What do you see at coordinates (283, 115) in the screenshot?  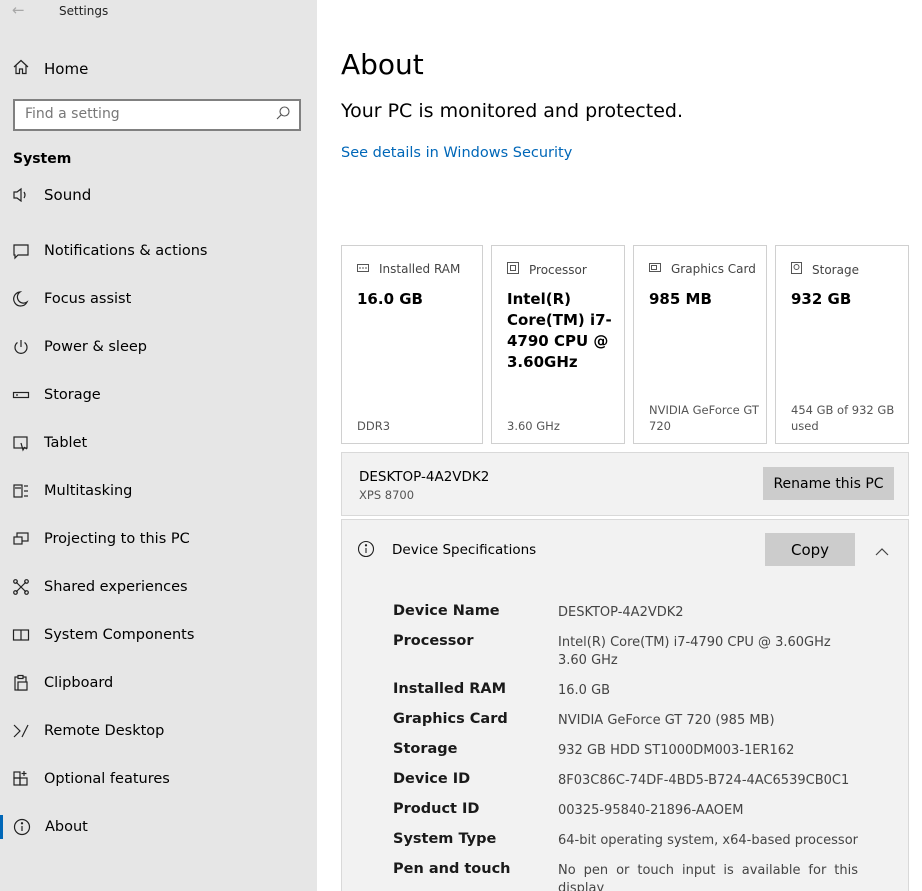 I see `search-icon` at bounding box center [283, 115].